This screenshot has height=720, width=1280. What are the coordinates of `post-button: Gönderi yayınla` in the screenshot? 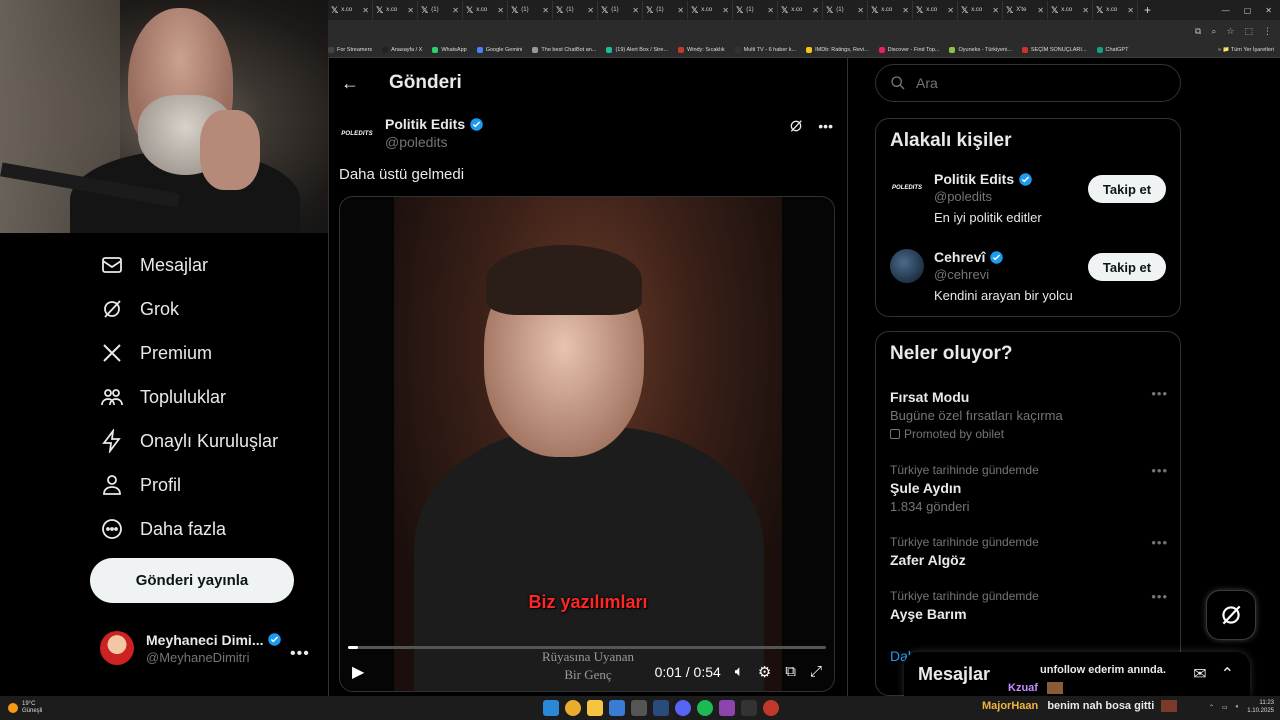 It's located at (192, 580).